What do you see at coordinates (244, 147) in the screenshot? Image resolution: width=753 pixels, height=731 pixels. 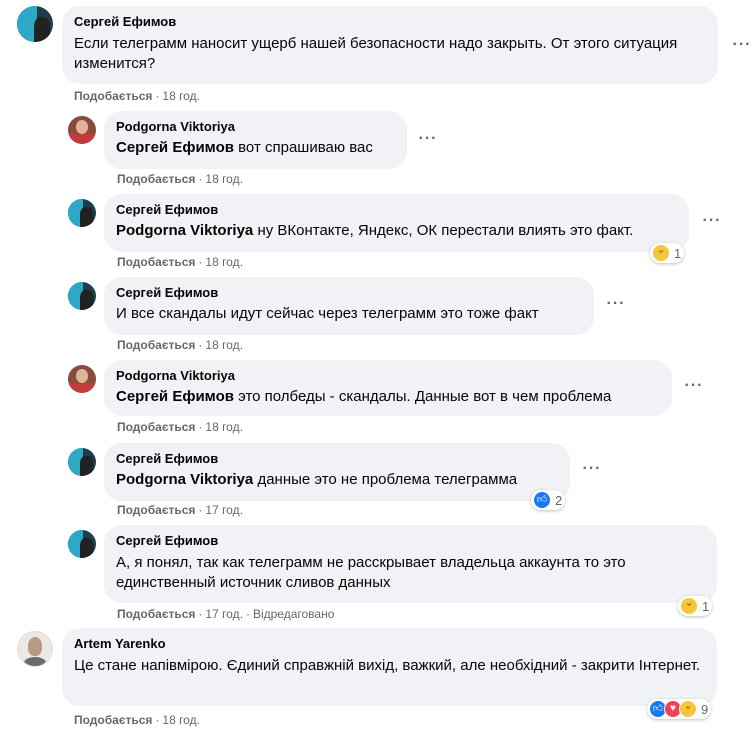 I see `comment-text: Сергей Ефимов вот спрашиваю вас` at bounding box center [244, 147].